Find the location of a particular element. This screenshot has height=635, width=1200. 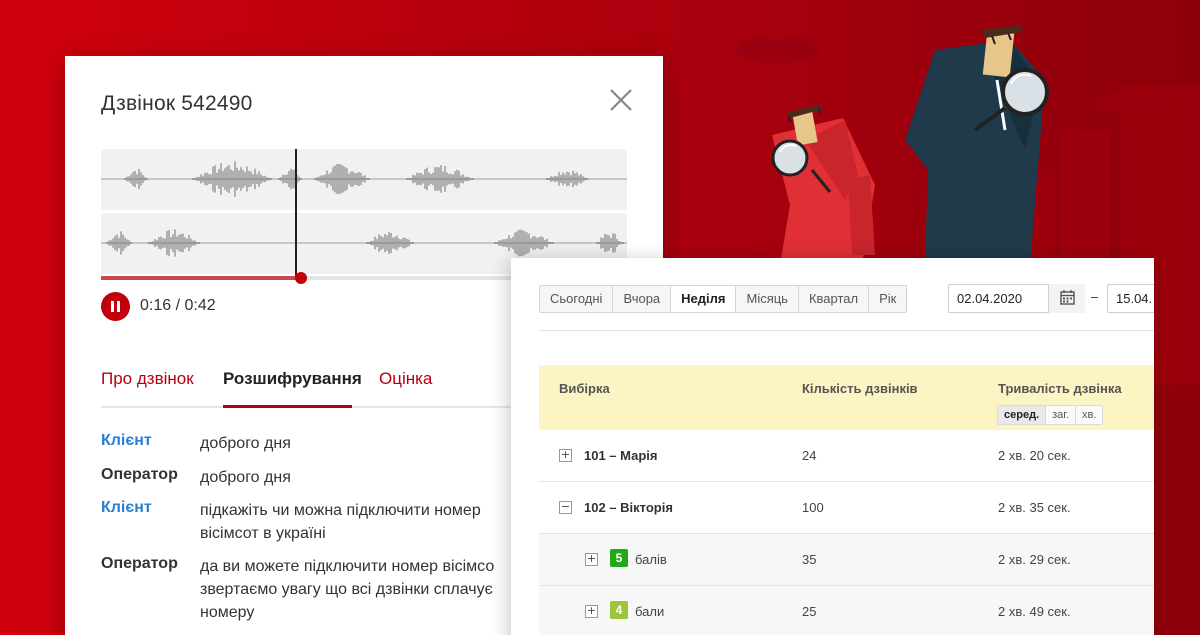

column-header-calls-count: Кількість дзвінків is located at coordinates (860, 388).